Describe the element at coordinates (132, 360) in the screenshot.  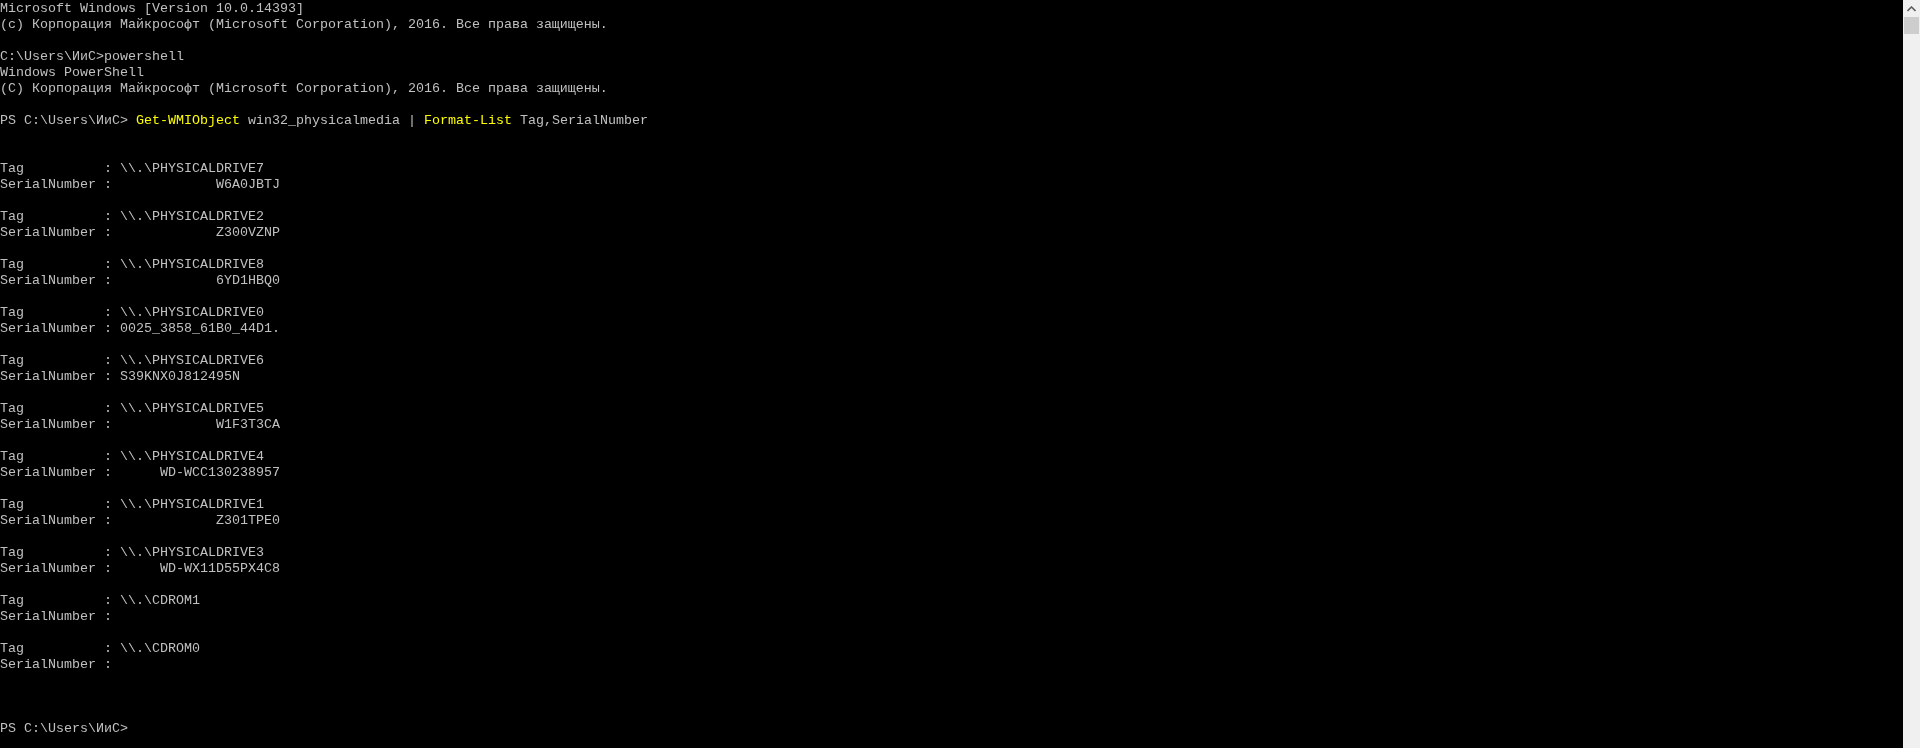
I see `console-line: Tag : \\.\PHYSICALDRIVE6` at that location.